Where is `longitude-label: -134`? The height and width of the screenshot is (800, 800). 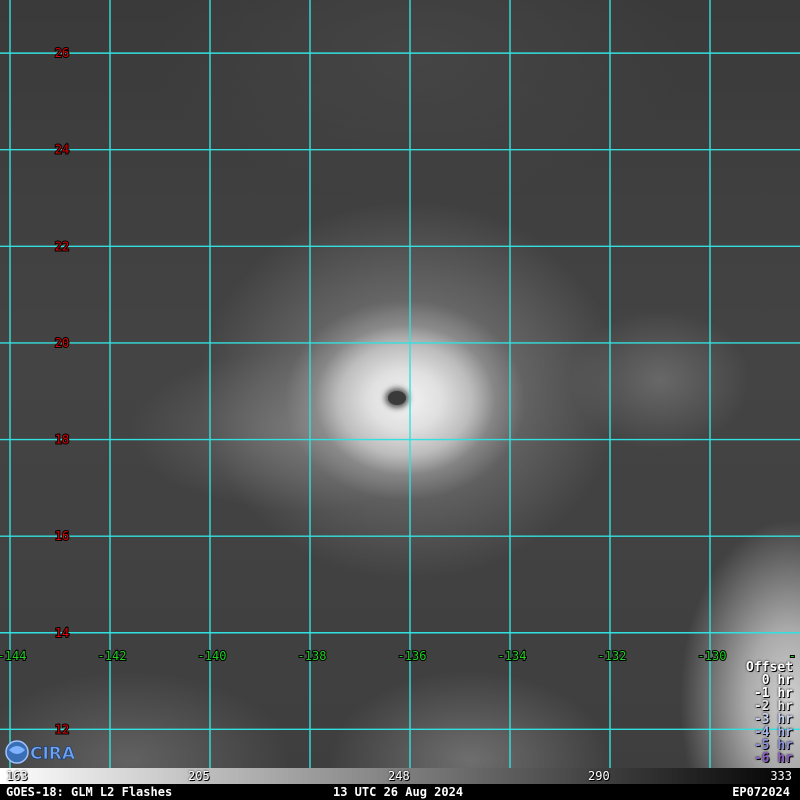
longitude-label: -134 is located at coordinates (512, 656).